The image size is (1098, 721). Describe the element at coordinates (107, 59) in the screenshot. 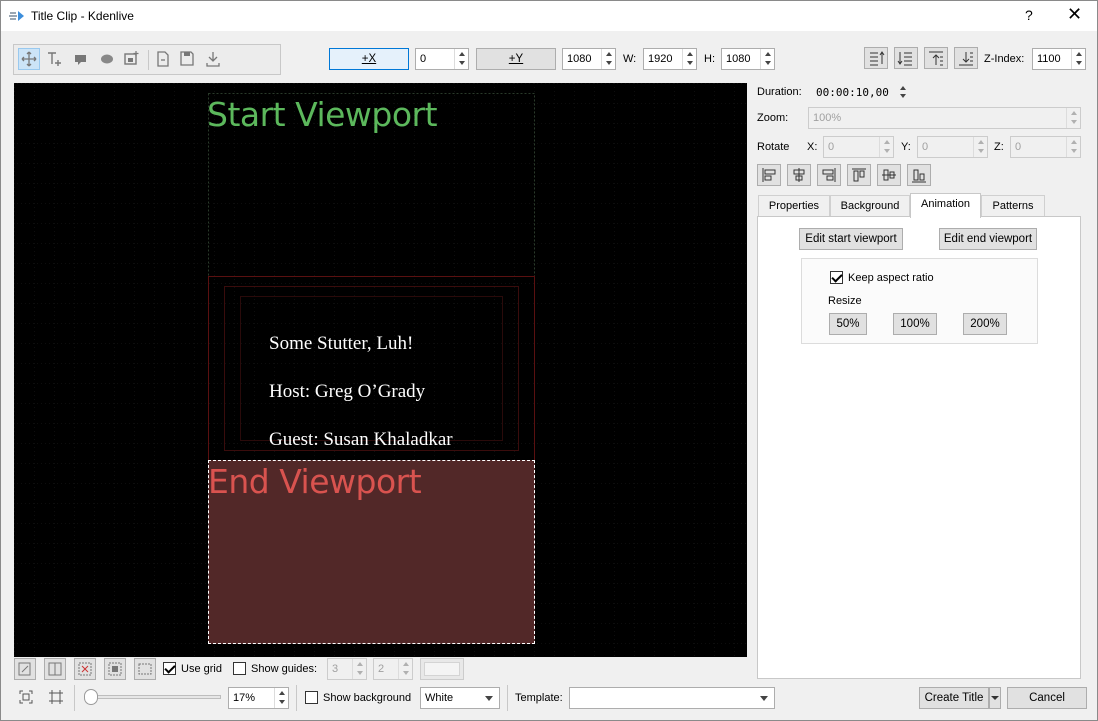

I see `ellipse-tool-icon` at that location.